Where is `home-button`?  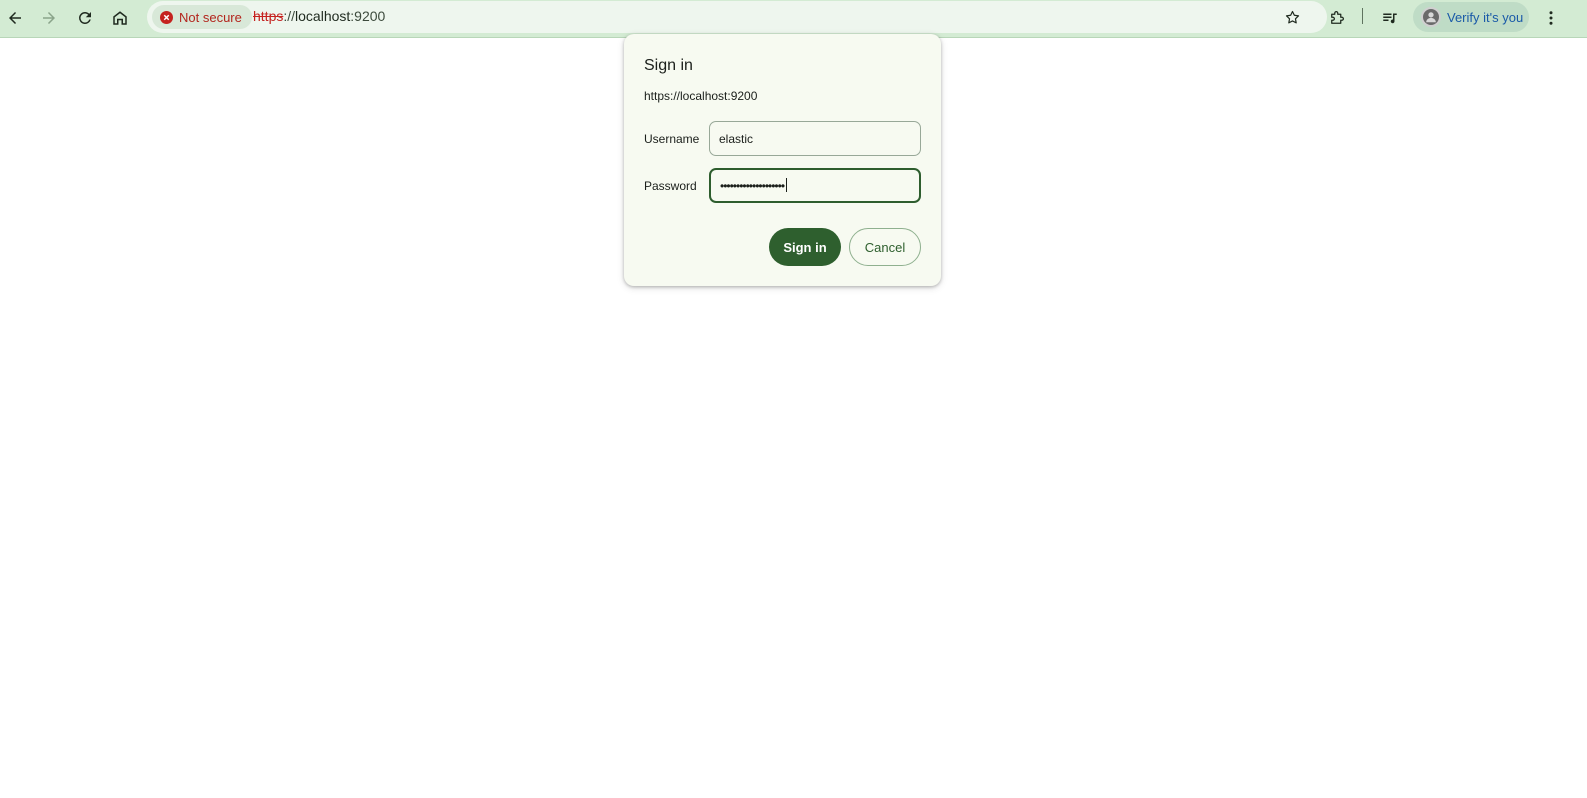 home-button is located at coordinates (120, 18).